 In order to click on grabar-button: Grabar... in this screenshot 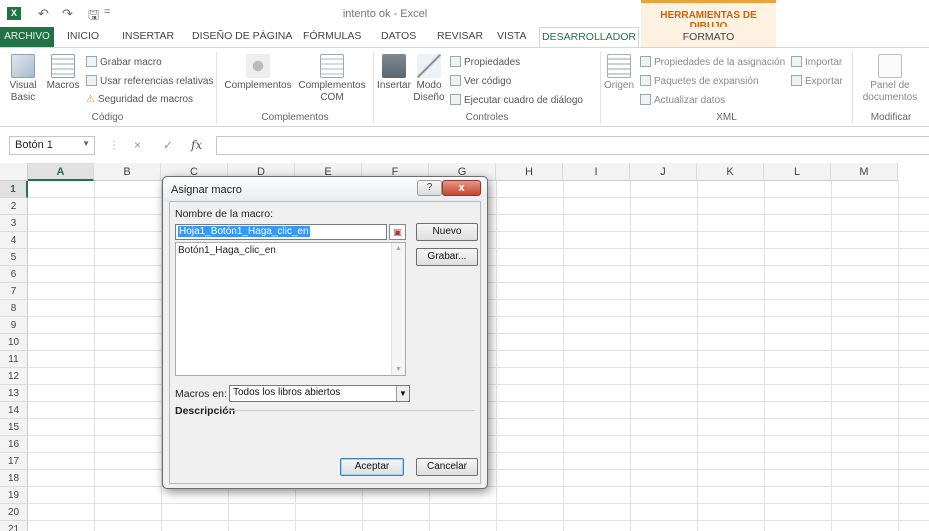, I will do `click(447, 257)`.